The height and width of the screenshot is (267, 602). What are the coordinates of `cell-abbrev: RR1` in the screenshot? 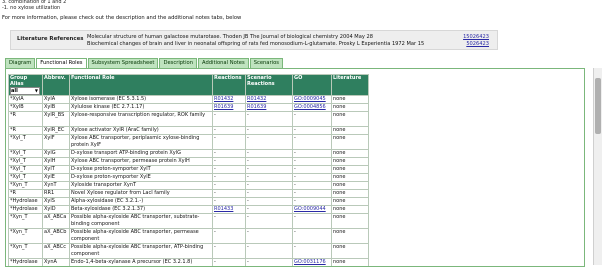 It's located at (56, 194).